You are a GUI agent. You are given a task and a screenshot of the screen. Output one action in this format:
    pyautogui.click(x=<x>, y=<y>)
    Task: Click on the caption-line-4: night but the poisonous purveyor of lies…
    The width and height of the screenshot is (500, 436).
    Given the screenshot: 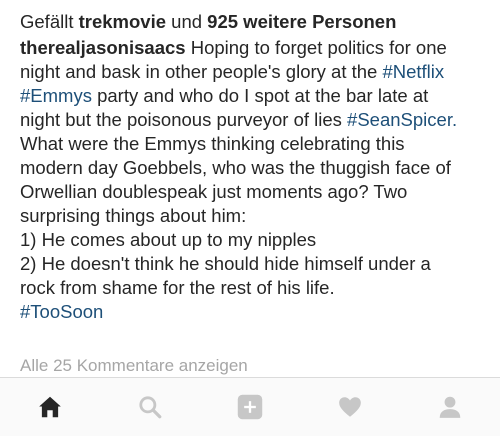 What is the action you would take?
    pyautogui.click(x=255, y=120)
    